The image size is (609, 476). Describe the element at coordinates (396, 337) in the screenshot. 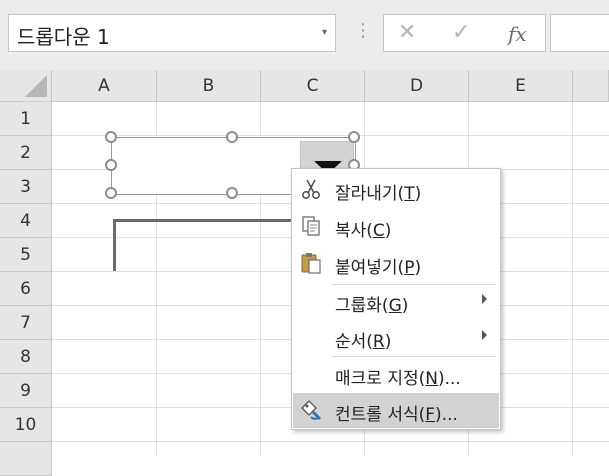

I see `menu-item-order: 순서(R)` at that location.